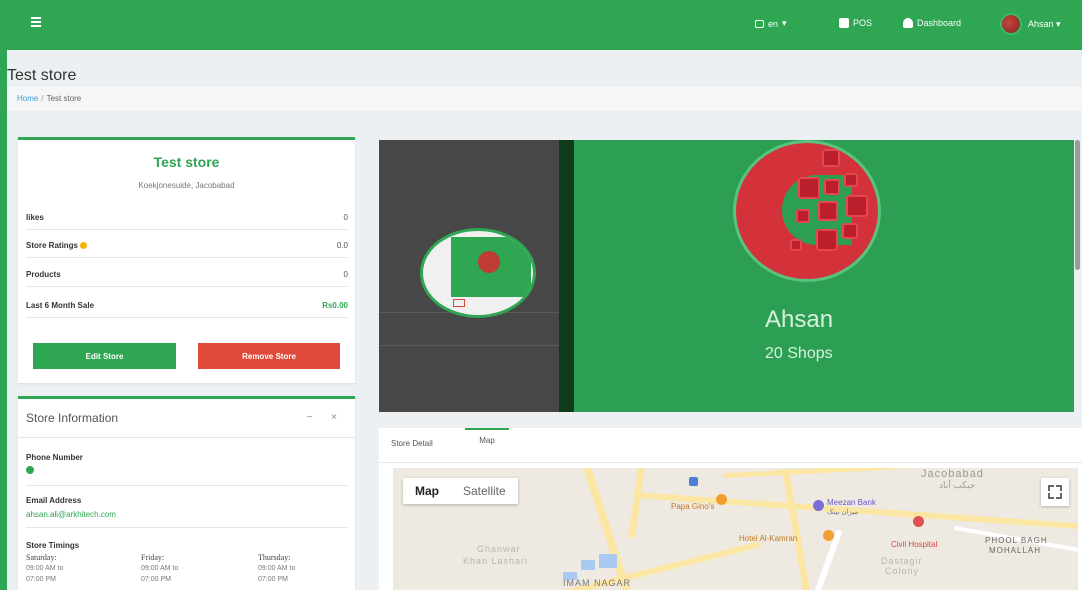 The height and width of the screenshot is (590, 1082). I want to click on hotel-pin-icon, so click(828, 535).